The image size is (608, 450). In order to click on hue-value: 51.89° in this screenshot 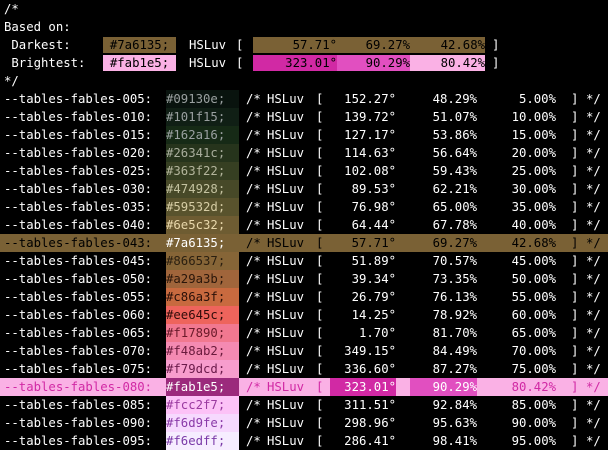, I will do `click(373, 261)`.